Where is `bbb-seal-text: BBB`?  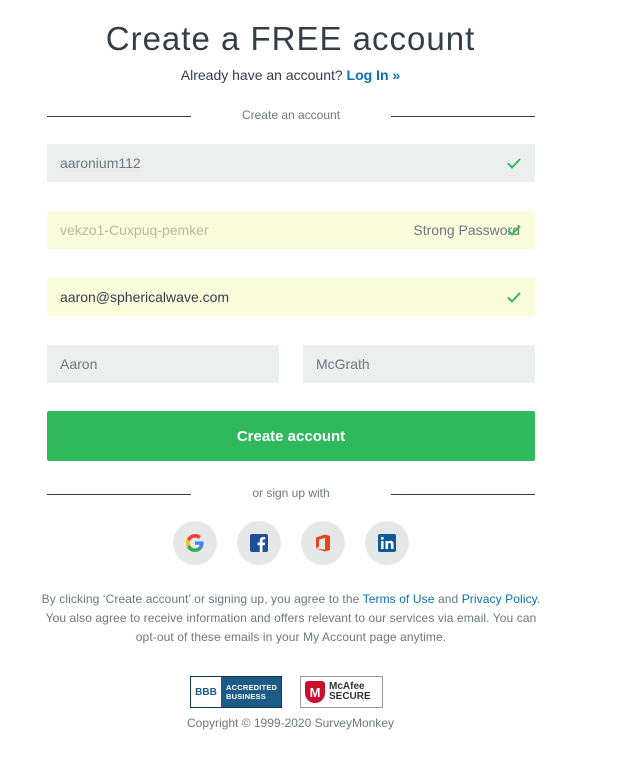
bbb-seal-text: BBB is located at coordinates (206, 692).